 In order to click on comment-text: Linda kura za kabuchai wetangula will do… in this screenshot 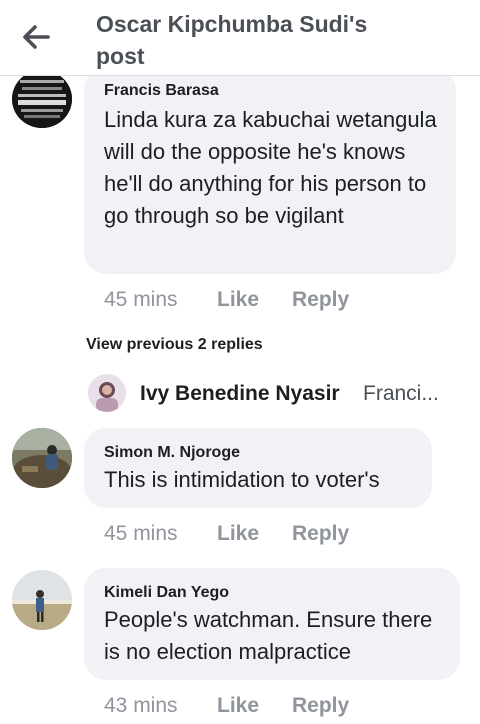, I will do `click(270, 167)`.